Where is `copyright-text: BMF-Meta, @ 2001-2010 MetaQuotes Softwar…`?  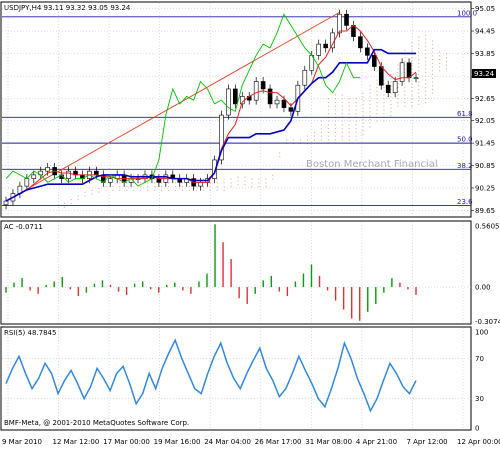 copyright-text: BMF-Meta, @ 2001-2010 MetaQuotes Softwar… is located at coordinates (96, 423).